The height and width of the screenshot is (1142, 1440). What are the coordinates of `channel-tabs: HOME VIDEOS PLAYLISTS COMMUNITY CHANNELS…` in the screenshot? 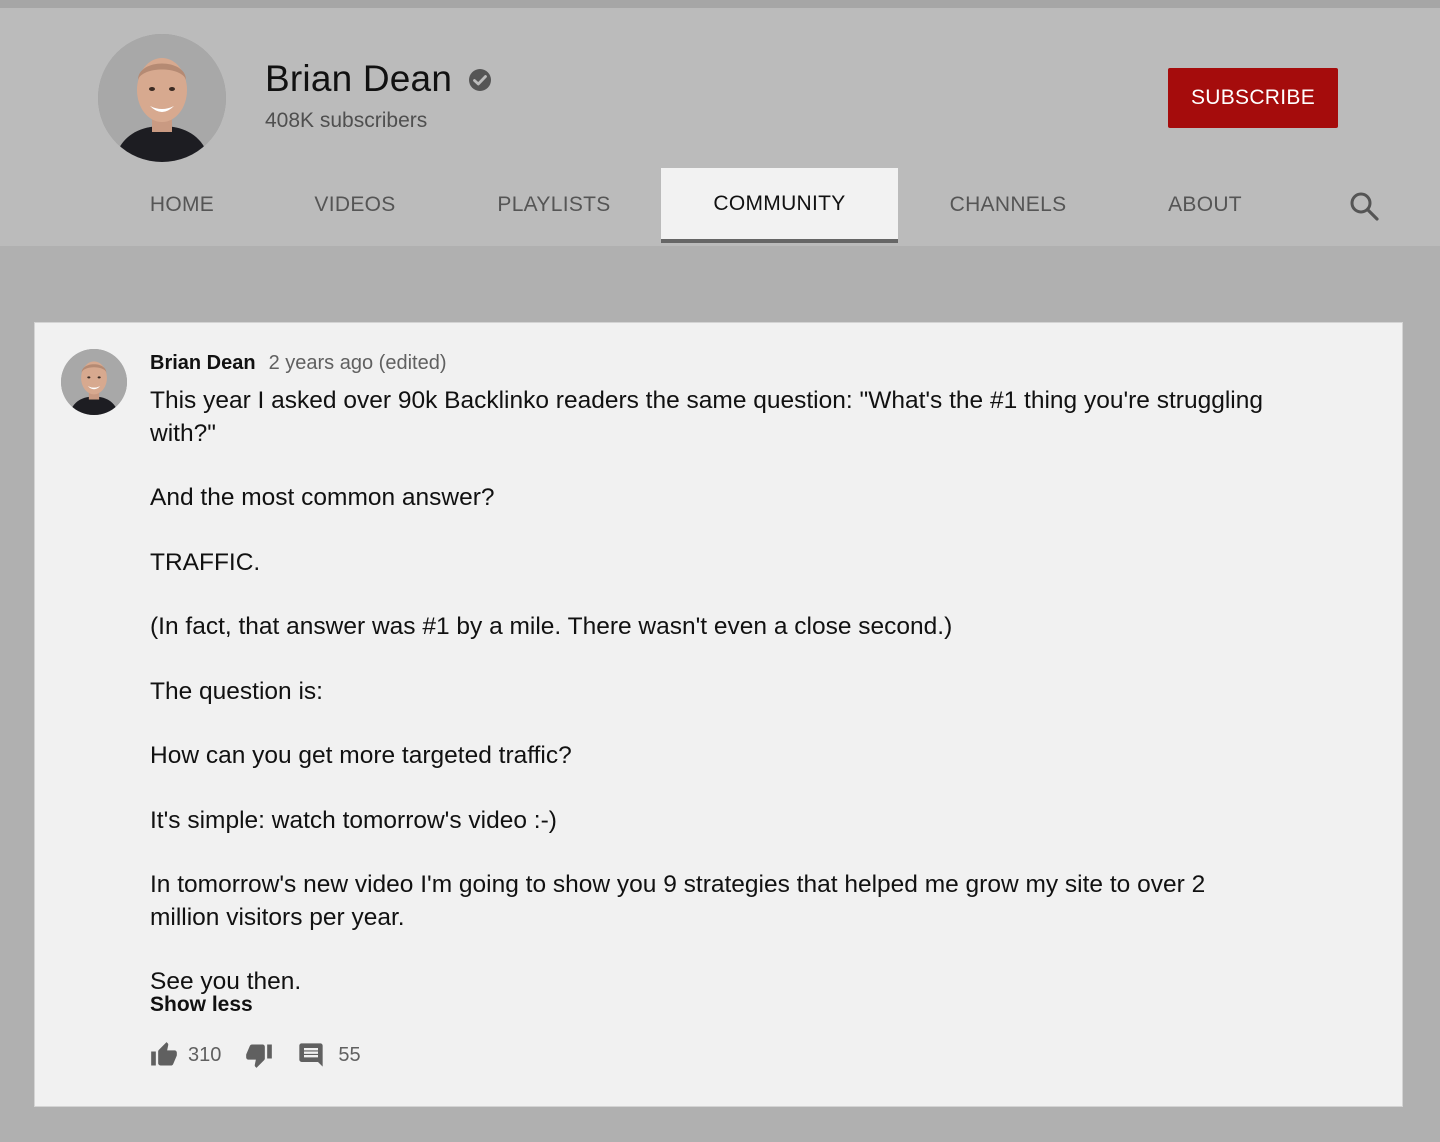 It's located at (720, 207).